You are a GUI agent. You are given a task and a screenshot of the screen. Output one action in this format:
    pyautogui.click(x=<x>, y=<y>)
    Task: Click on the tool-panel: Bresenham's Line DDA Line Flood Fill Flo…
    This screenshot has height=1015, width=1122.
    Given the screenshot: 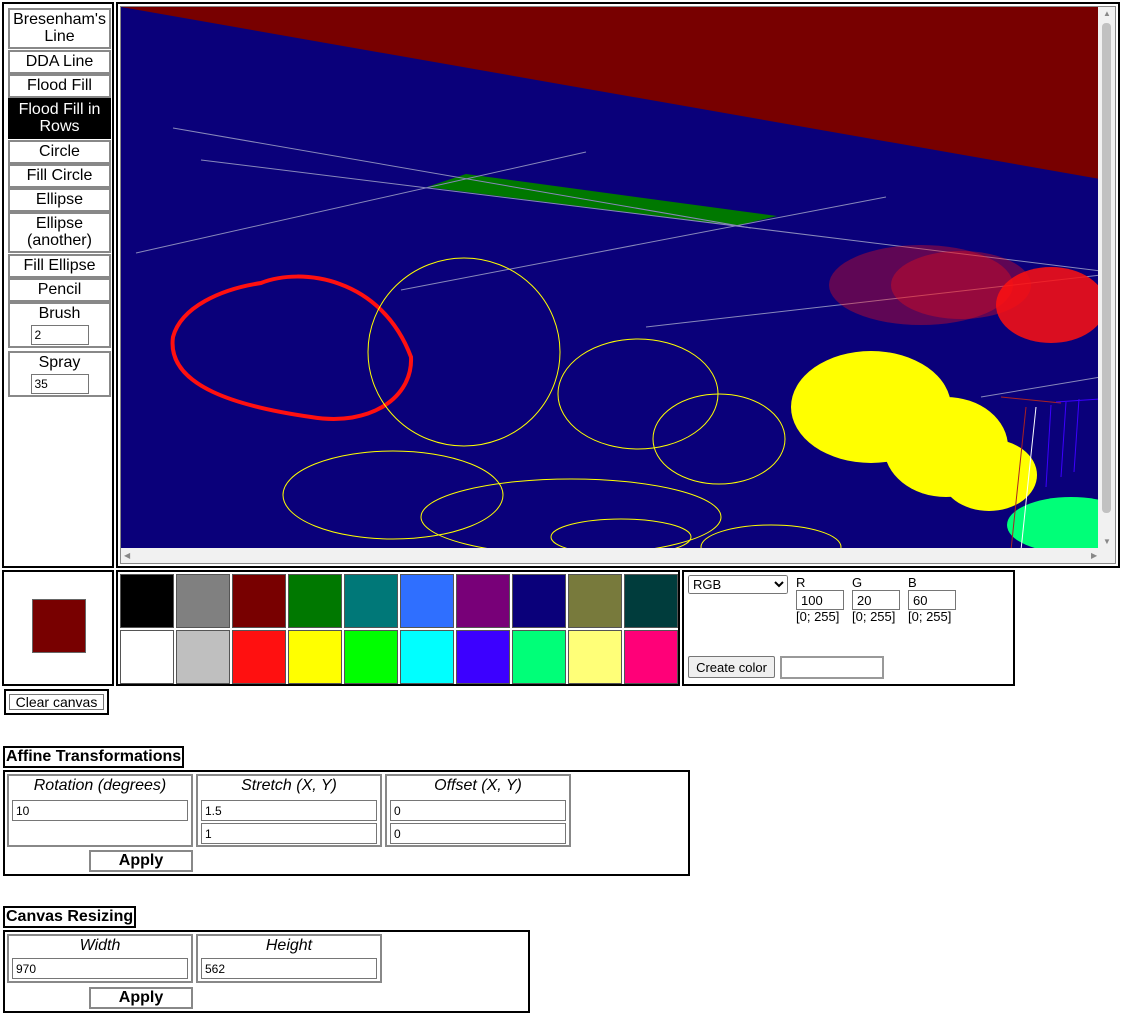 What is the action you would take?
    pyautogui.click(x=58, y=285)
    